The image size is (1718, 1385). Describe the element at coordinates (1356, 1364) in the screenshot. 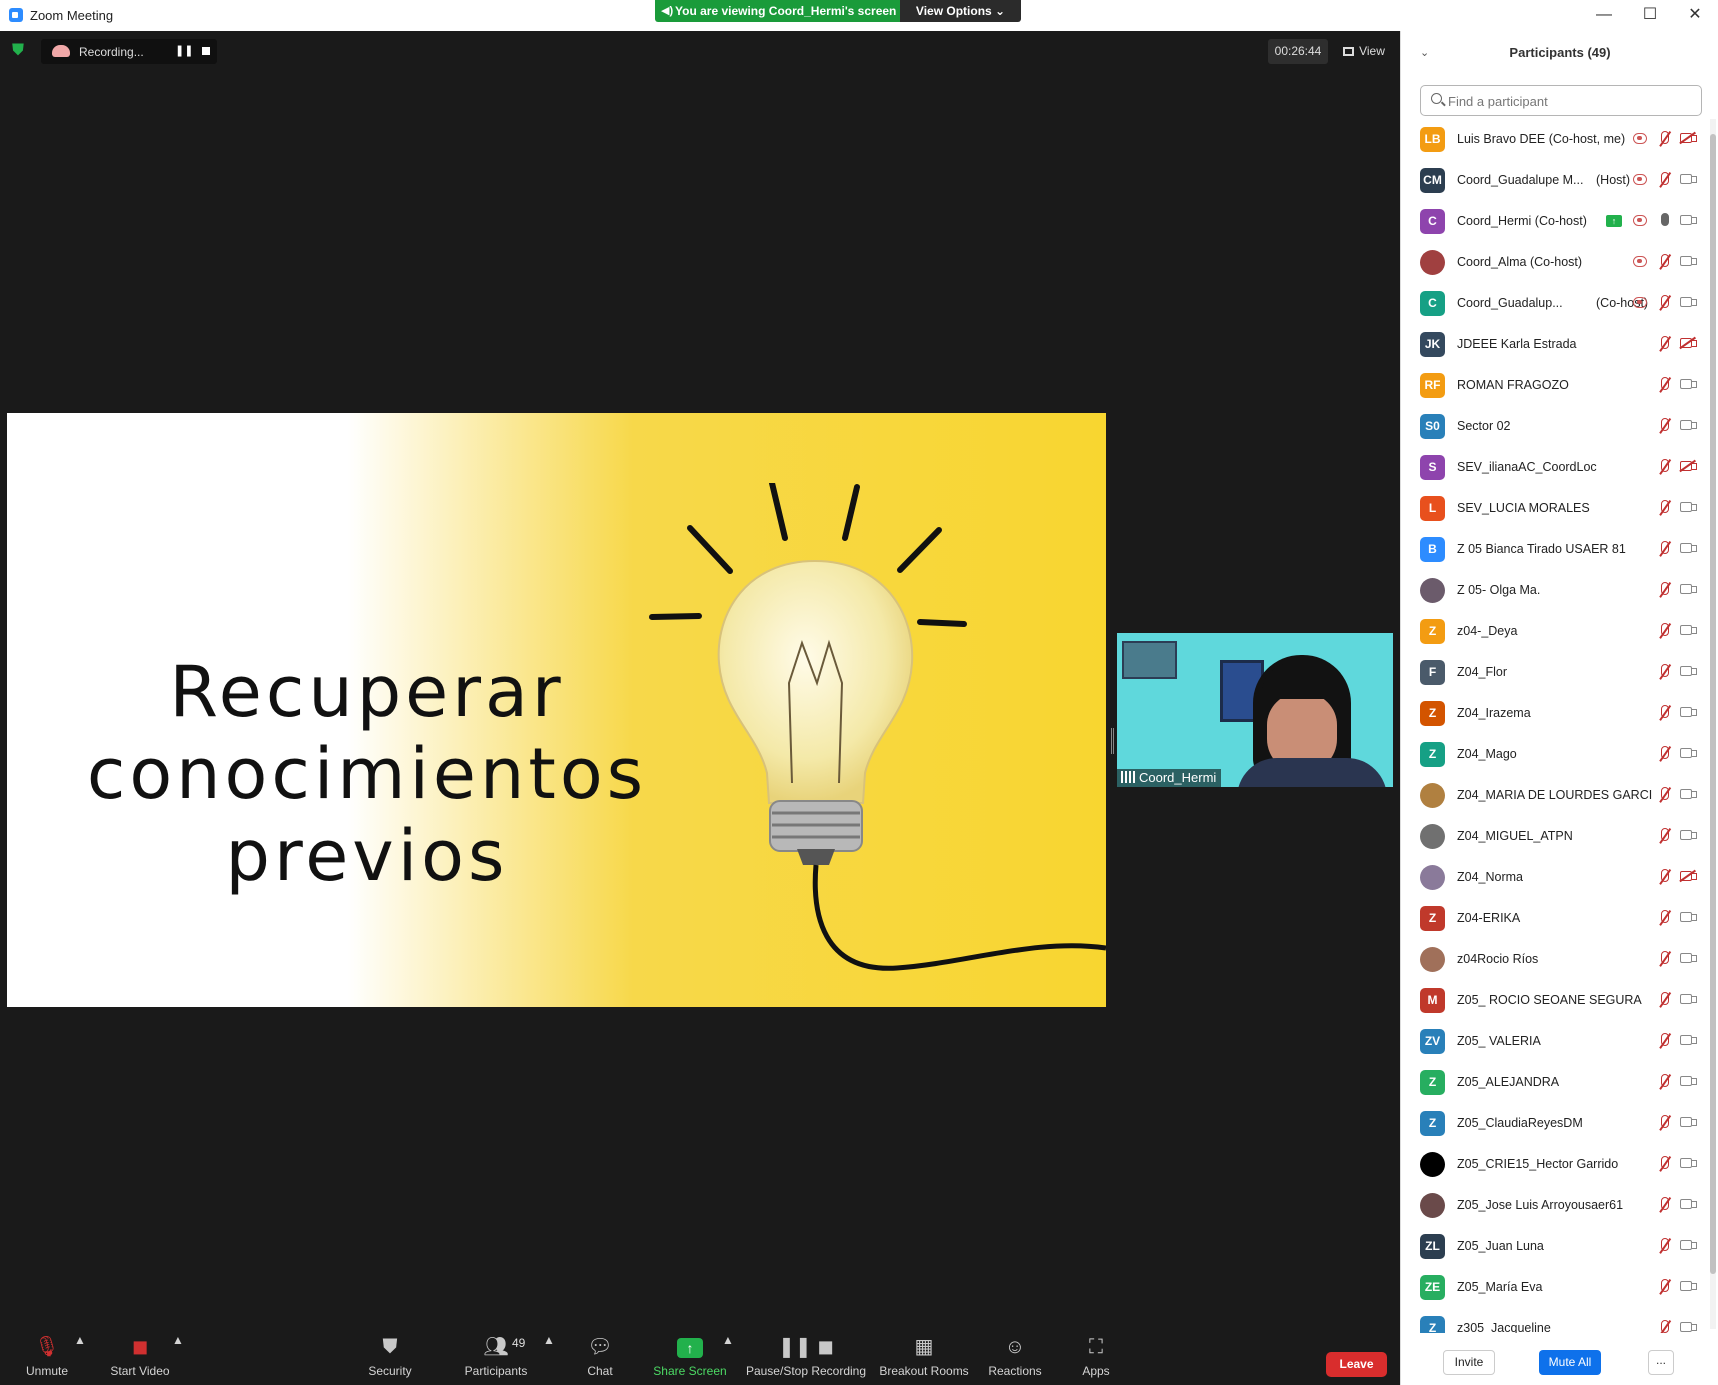

I see `leave-button: Leave` at that location.